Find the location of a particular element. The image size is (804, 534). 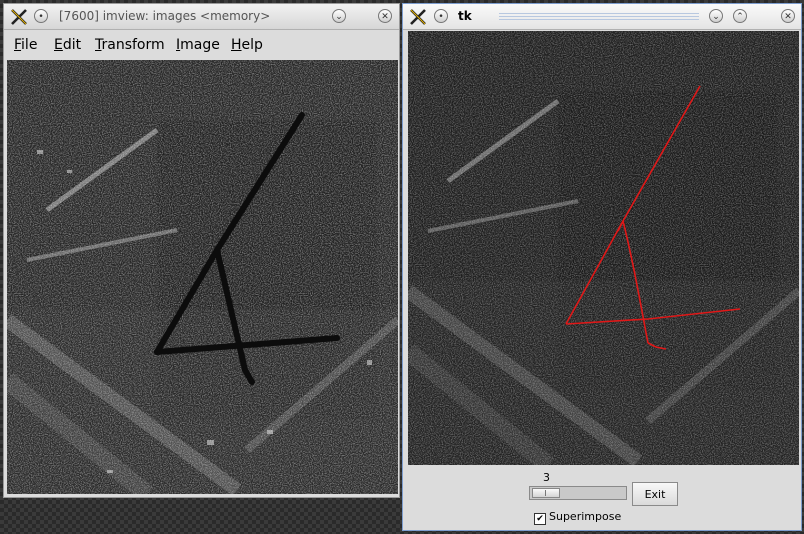

menu-transform: Transform is located at coordinates (130, 45).